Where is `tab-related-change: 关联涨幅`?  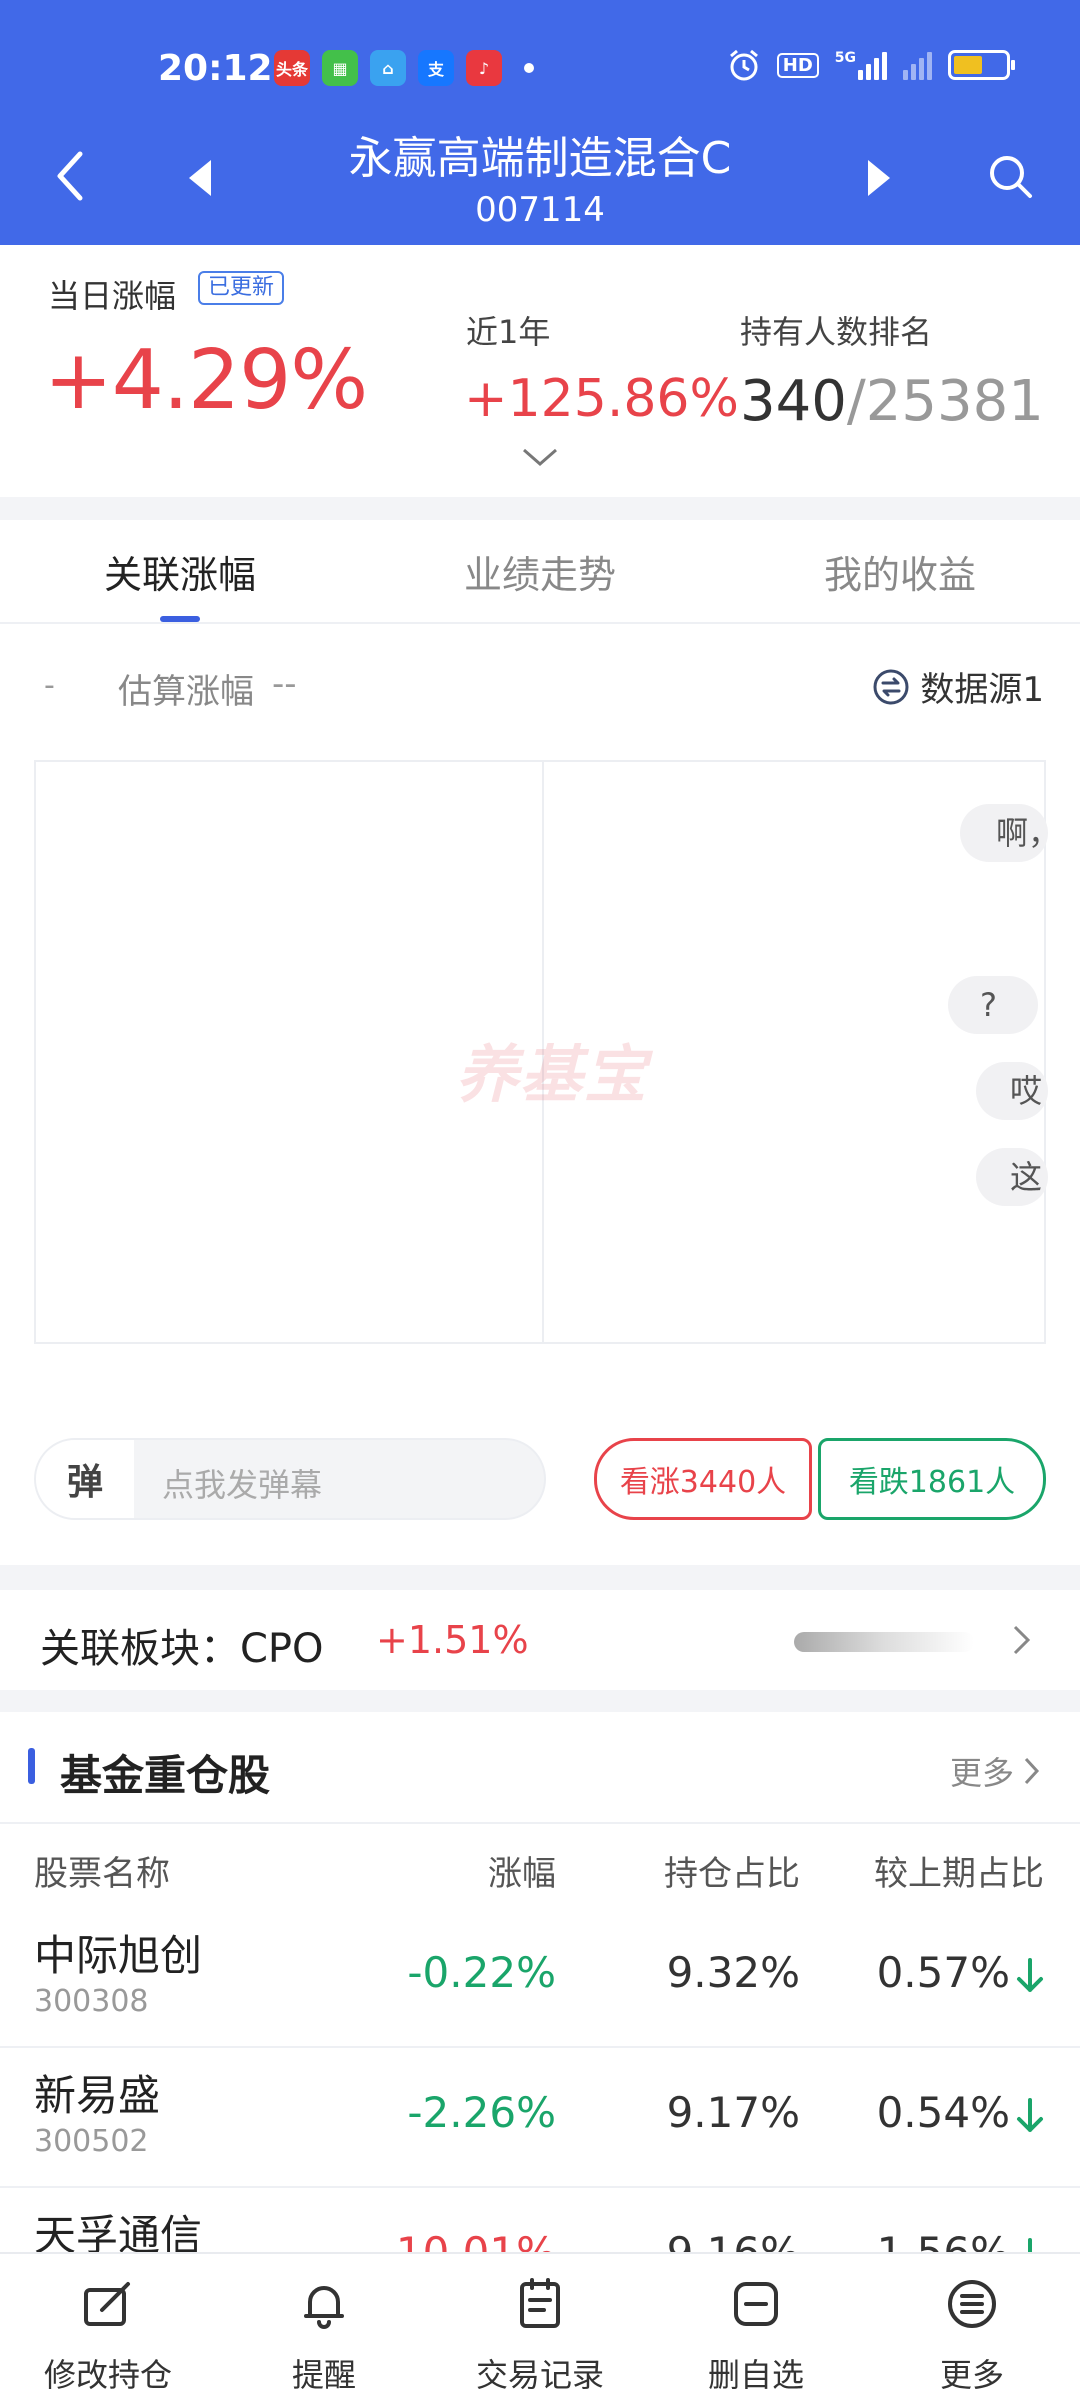 tab-related-change: 关联涨幅 is located at coordinates (180, 571).